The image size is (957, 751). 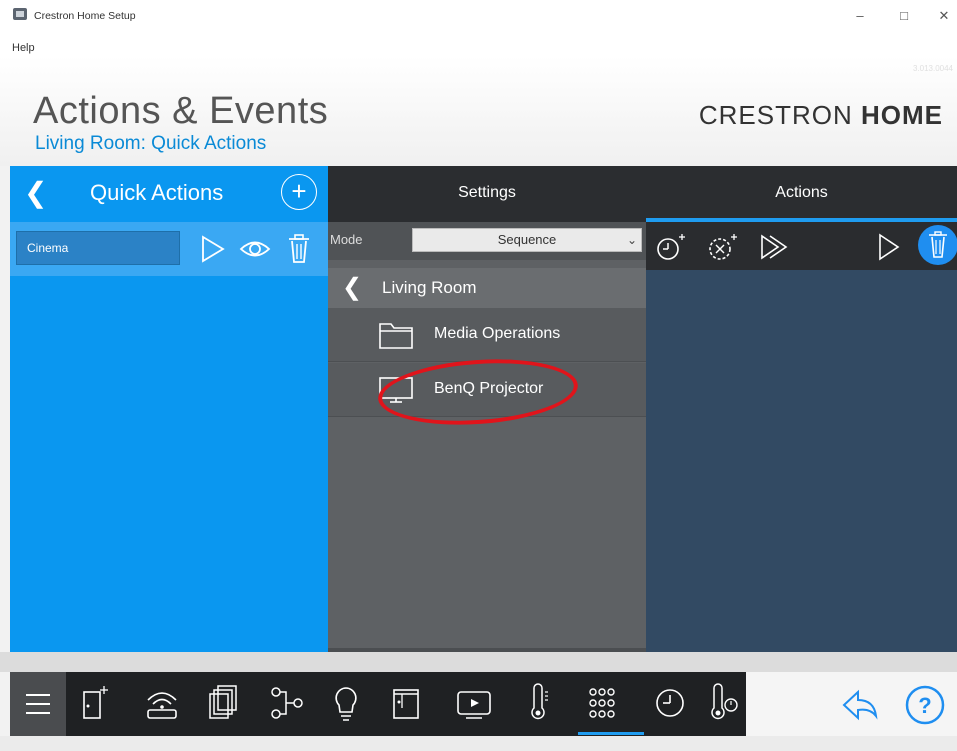 I want to click on maximize-icon: □, so click(x=904, y=16).